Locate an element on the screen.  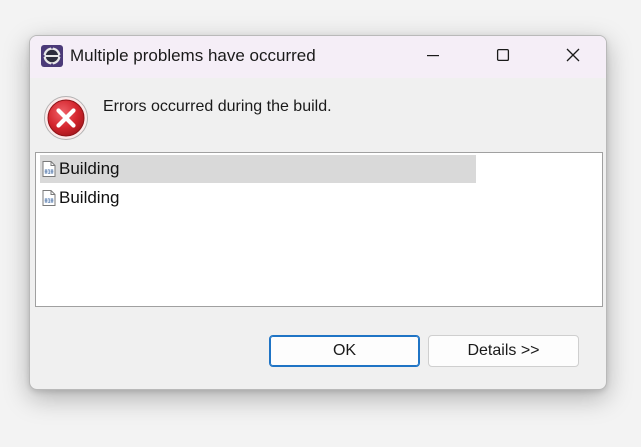
details-button: Details >> is located at coordinates (503, 351).